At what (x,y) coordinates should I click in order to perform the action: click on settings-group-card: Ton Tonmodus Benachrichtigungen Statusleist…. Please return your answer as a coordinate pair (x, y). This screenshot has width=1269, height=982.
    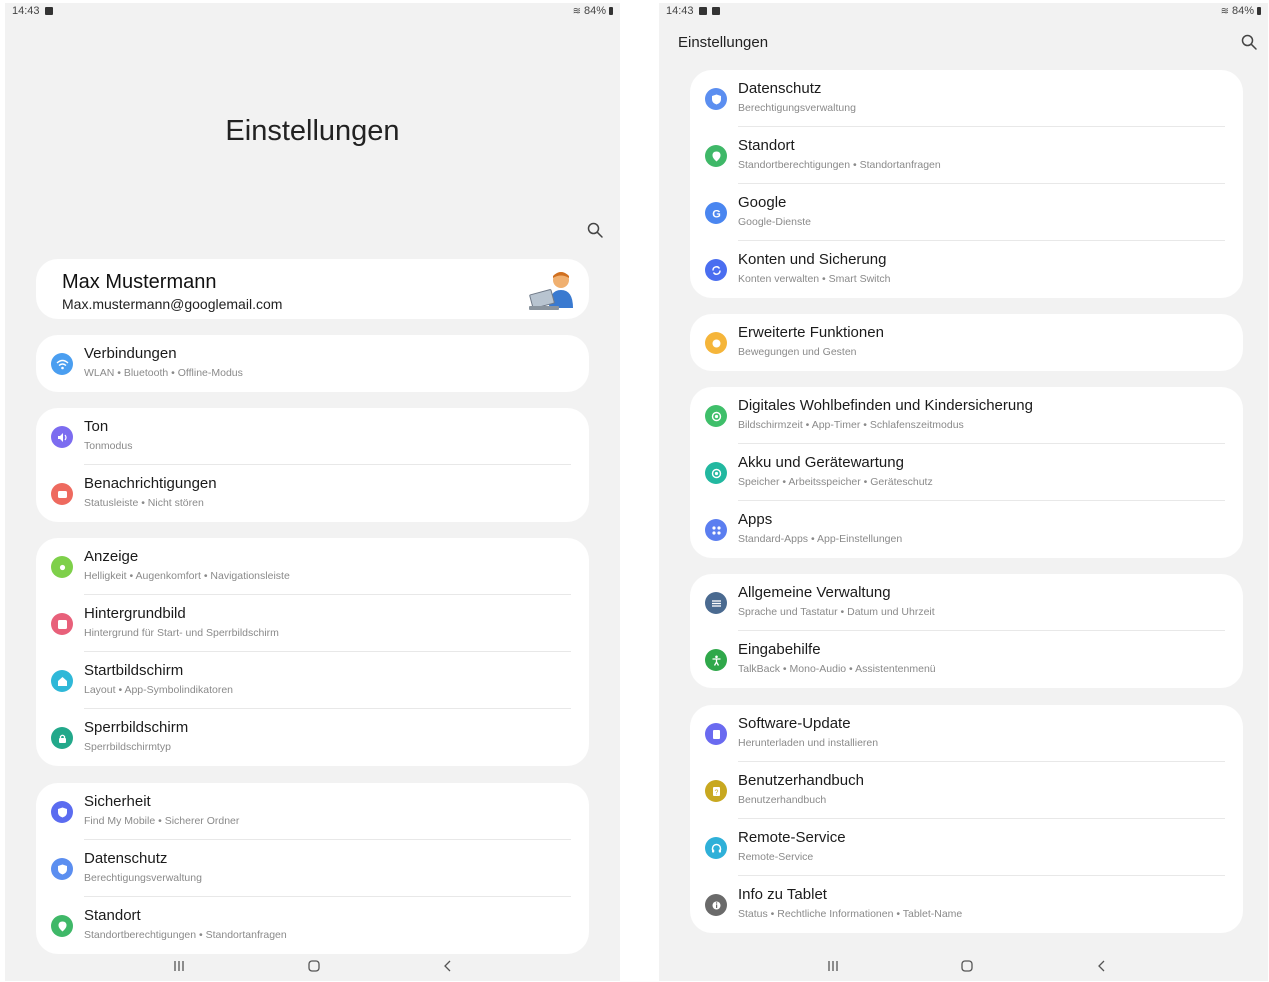
    Looking at the image, I should click on (312, 465).